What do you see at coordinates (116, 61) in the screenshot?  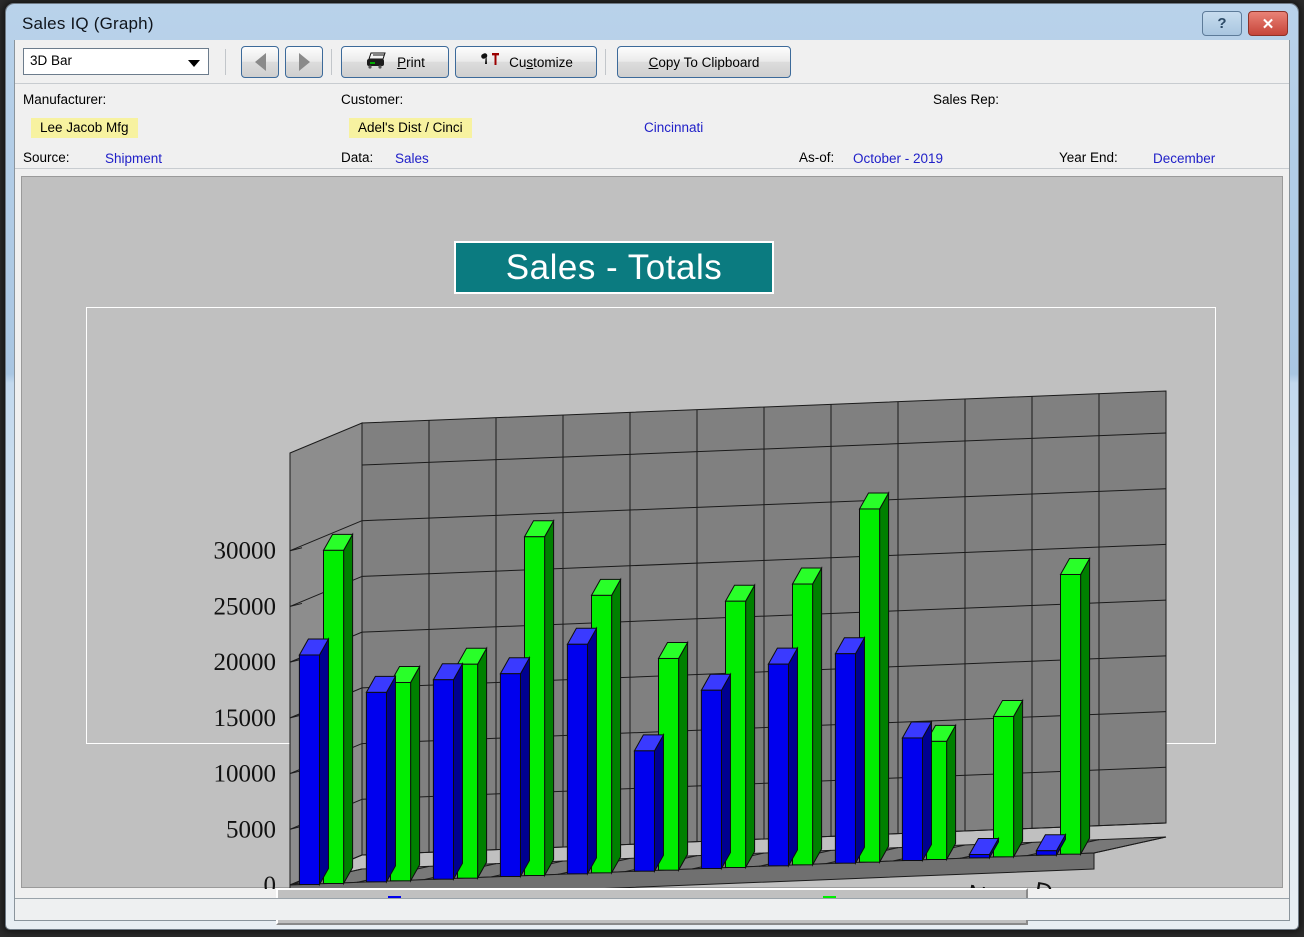 I see `chart-type-select: 3D Bar` at bounding box center [116, 61].